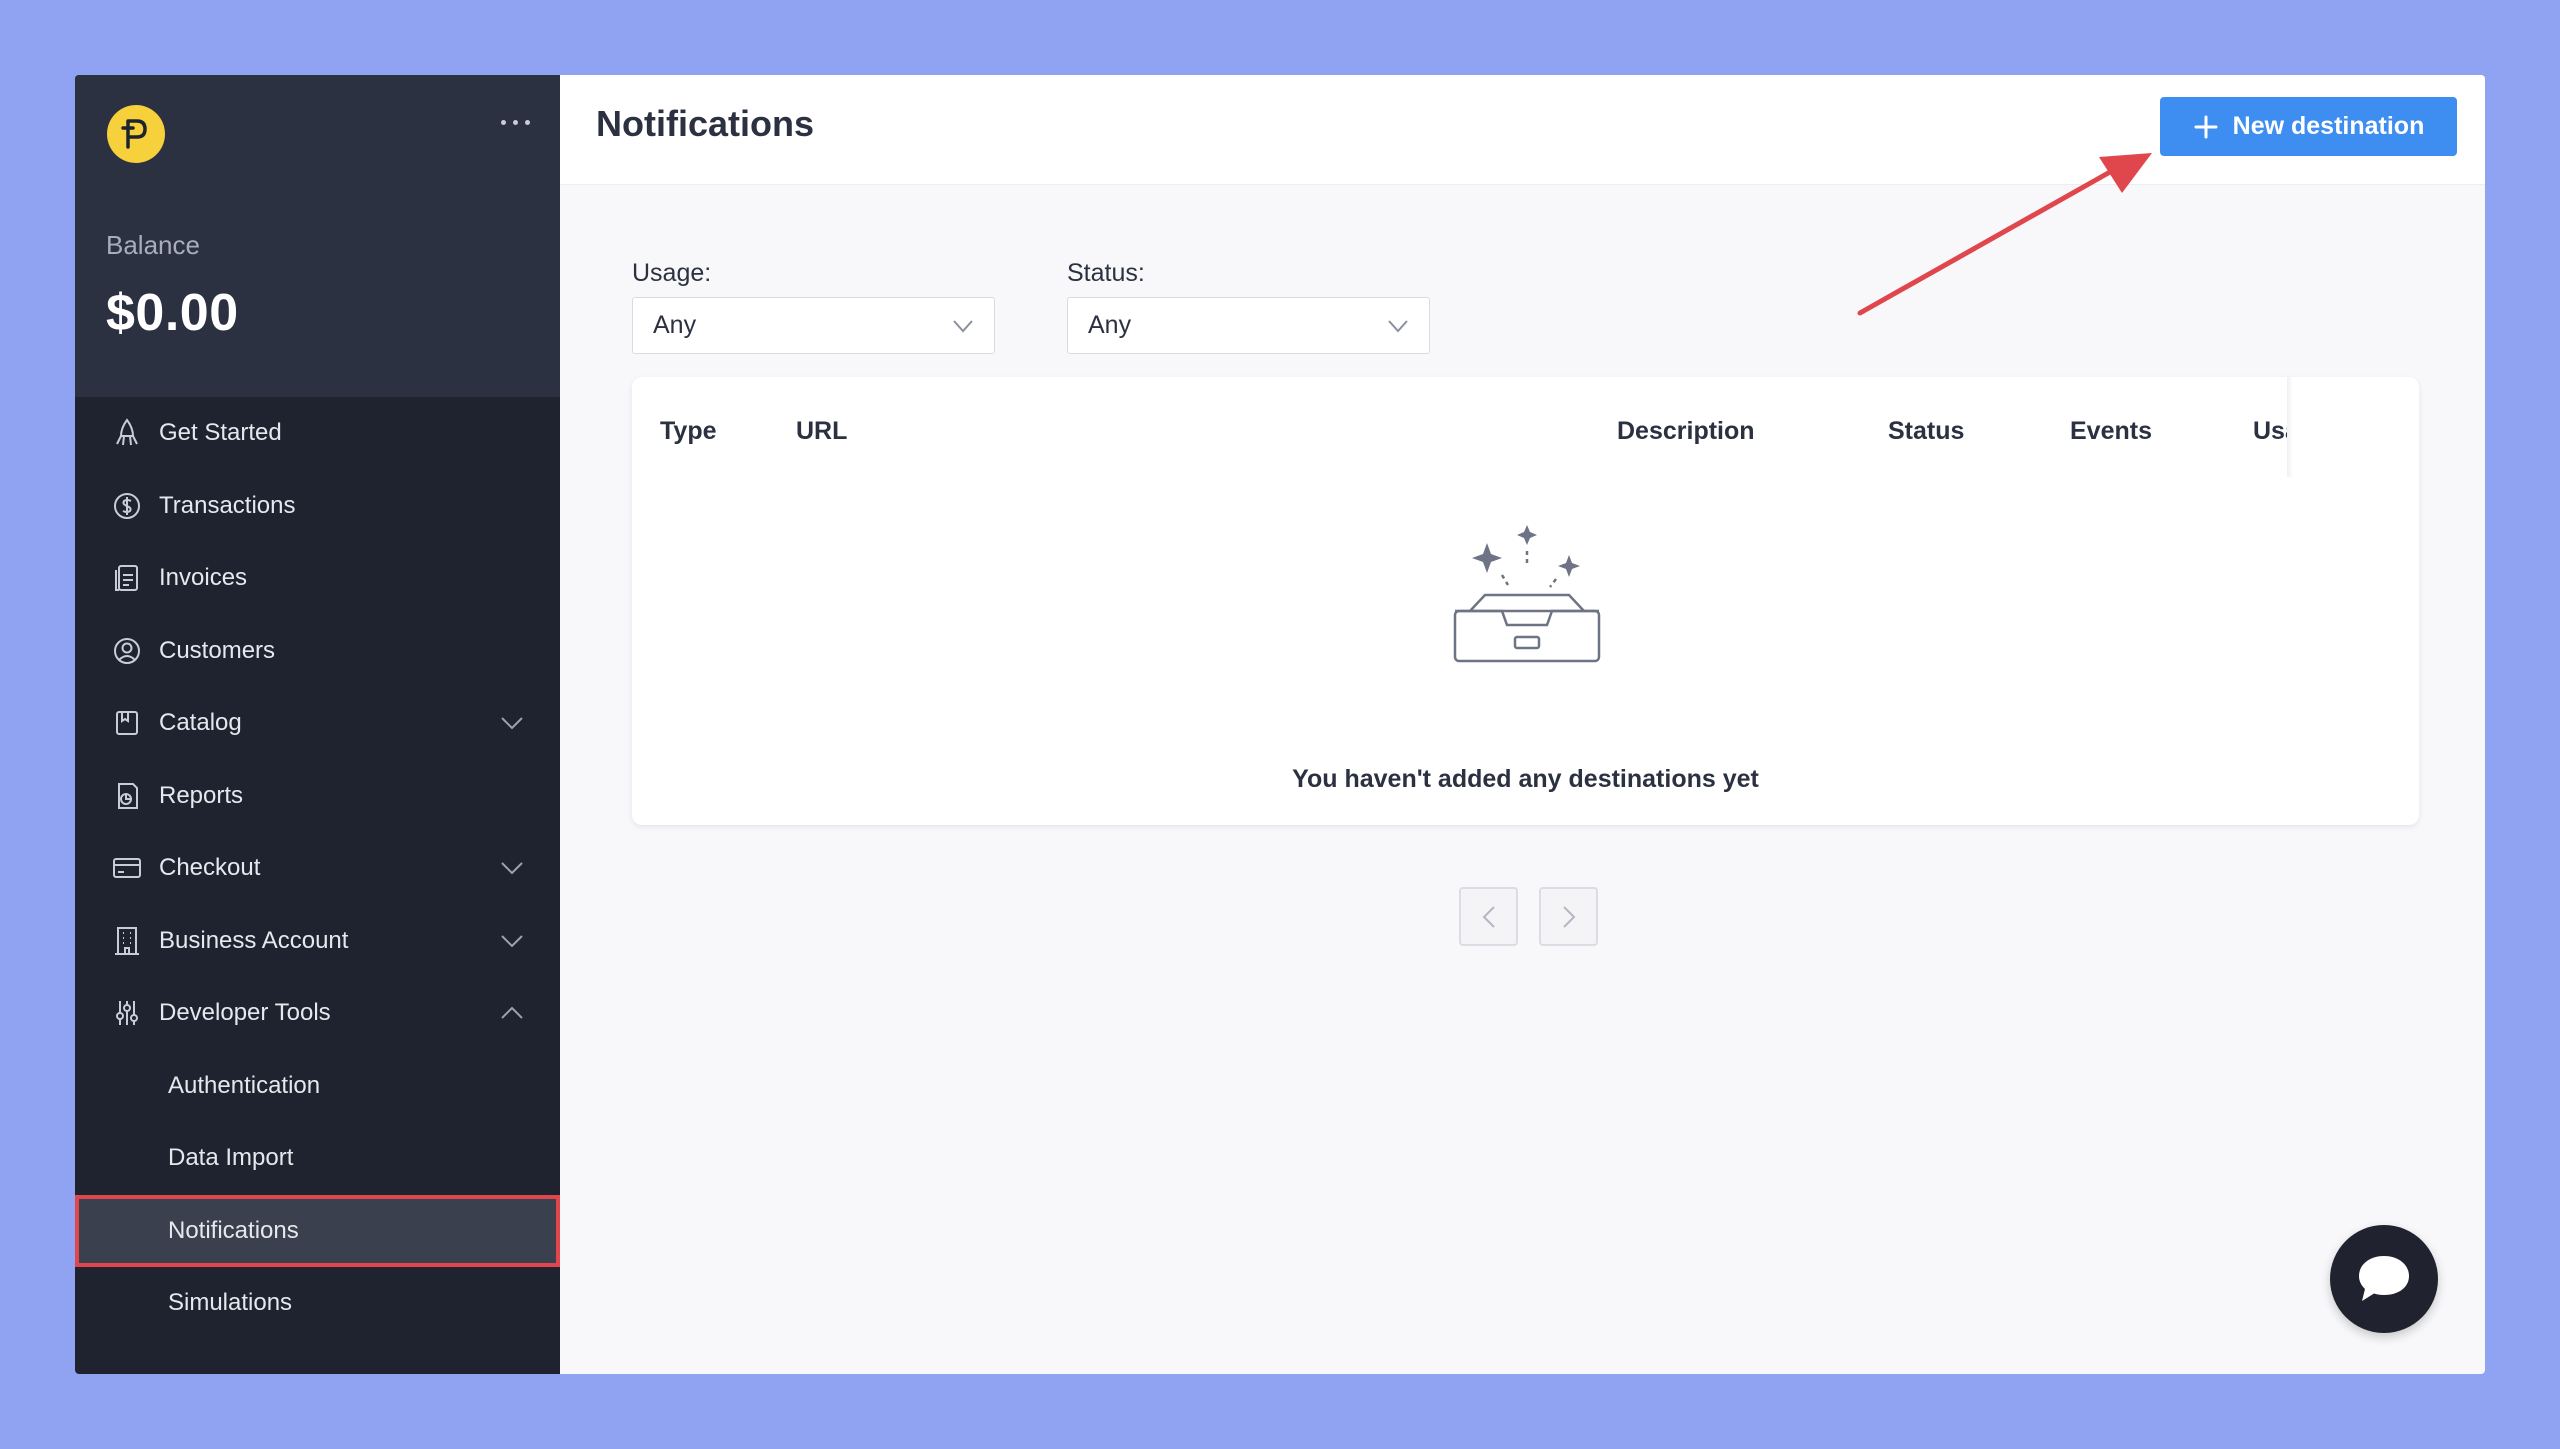 The height and width of the screenshot is (1449, 2560). Describe the element at coordinates (127, 796) in the screenshot. I see `report-icon` at that location.